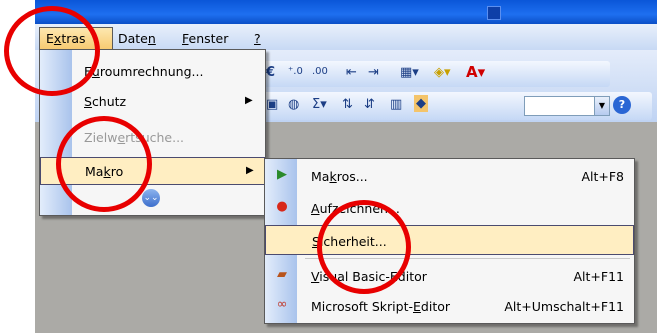 The image size is (657, 333). What do you see at coordinates (449, 176) in the screenshot?
I see `menu-item-makros: ▶ Makros... Alt+F8` at bounding box center [449, 176].